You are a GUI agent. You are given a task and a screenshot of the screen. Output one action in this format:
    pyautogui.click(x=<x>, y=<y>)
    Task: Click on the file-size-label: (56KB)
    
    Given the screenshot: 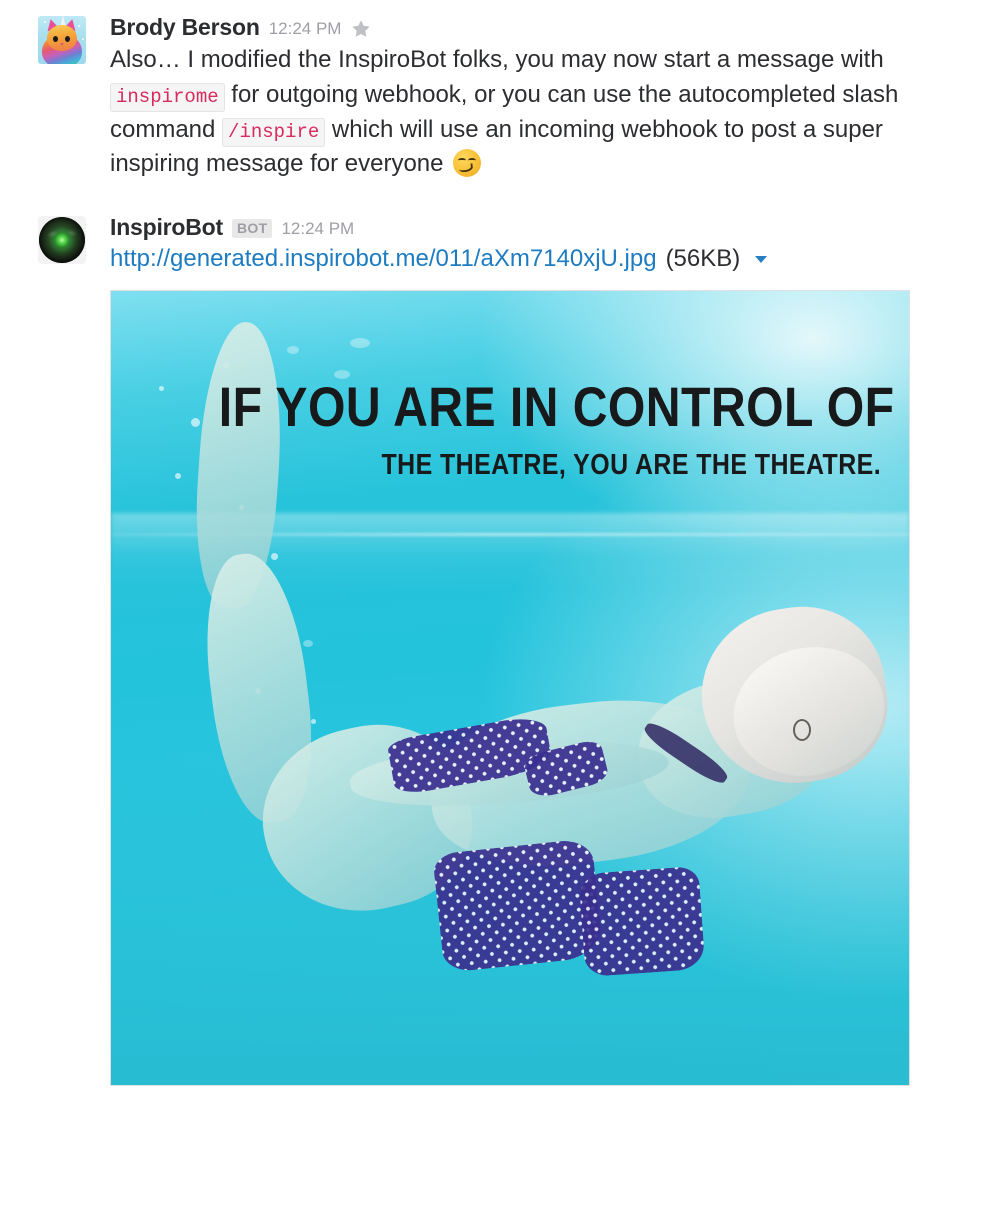 What is the action you would take?
    pyautogui.click(x=703, y=259)
    